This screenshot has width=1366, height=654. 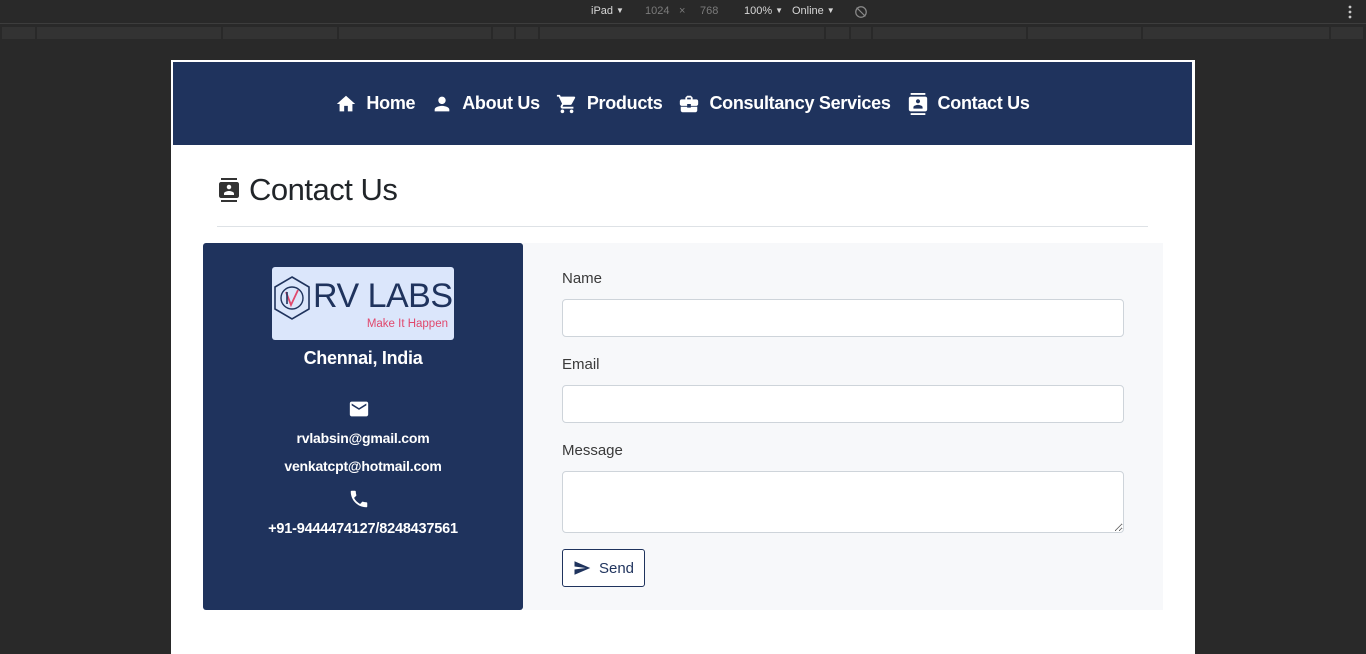 I want to click on email-input, so click(x=843, y=404).